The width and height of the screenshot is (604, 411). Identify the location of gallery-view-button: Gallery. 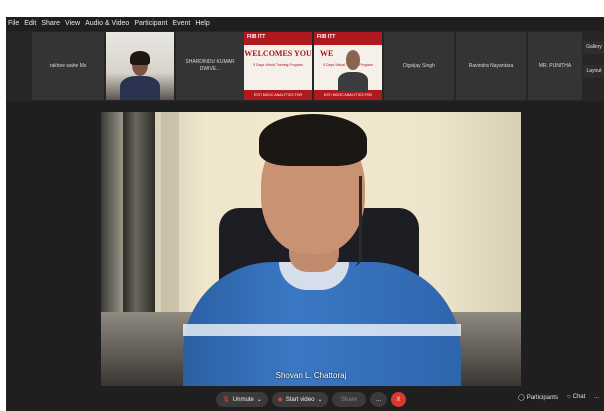
(593, 47).